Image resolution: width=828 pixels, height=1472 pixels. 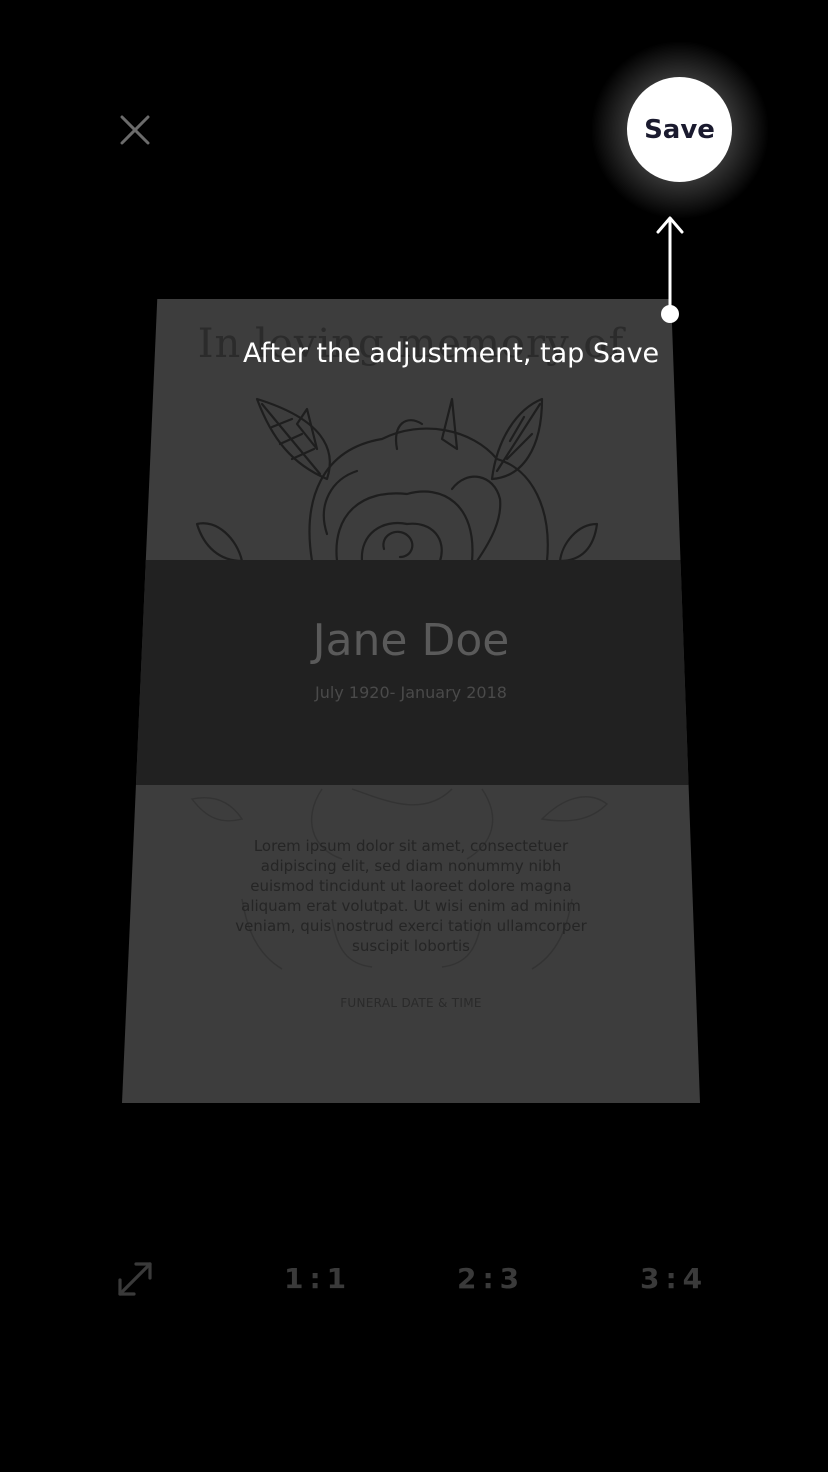 What do you see at coordinates (679, 129) in the screenshot?
I see `save-button: Save` at bounding box center [679, 129].